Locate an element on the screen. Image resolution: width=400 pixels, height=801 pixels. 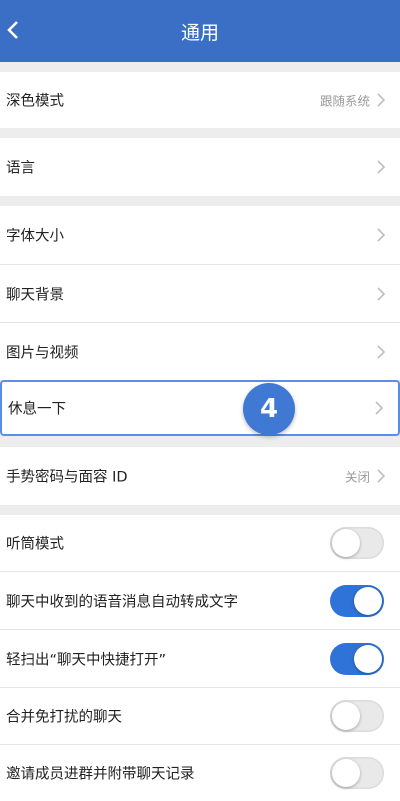
setting-invite-history: 邀请成员进群并附带聊天记录 is located at coordinates (200, 773).